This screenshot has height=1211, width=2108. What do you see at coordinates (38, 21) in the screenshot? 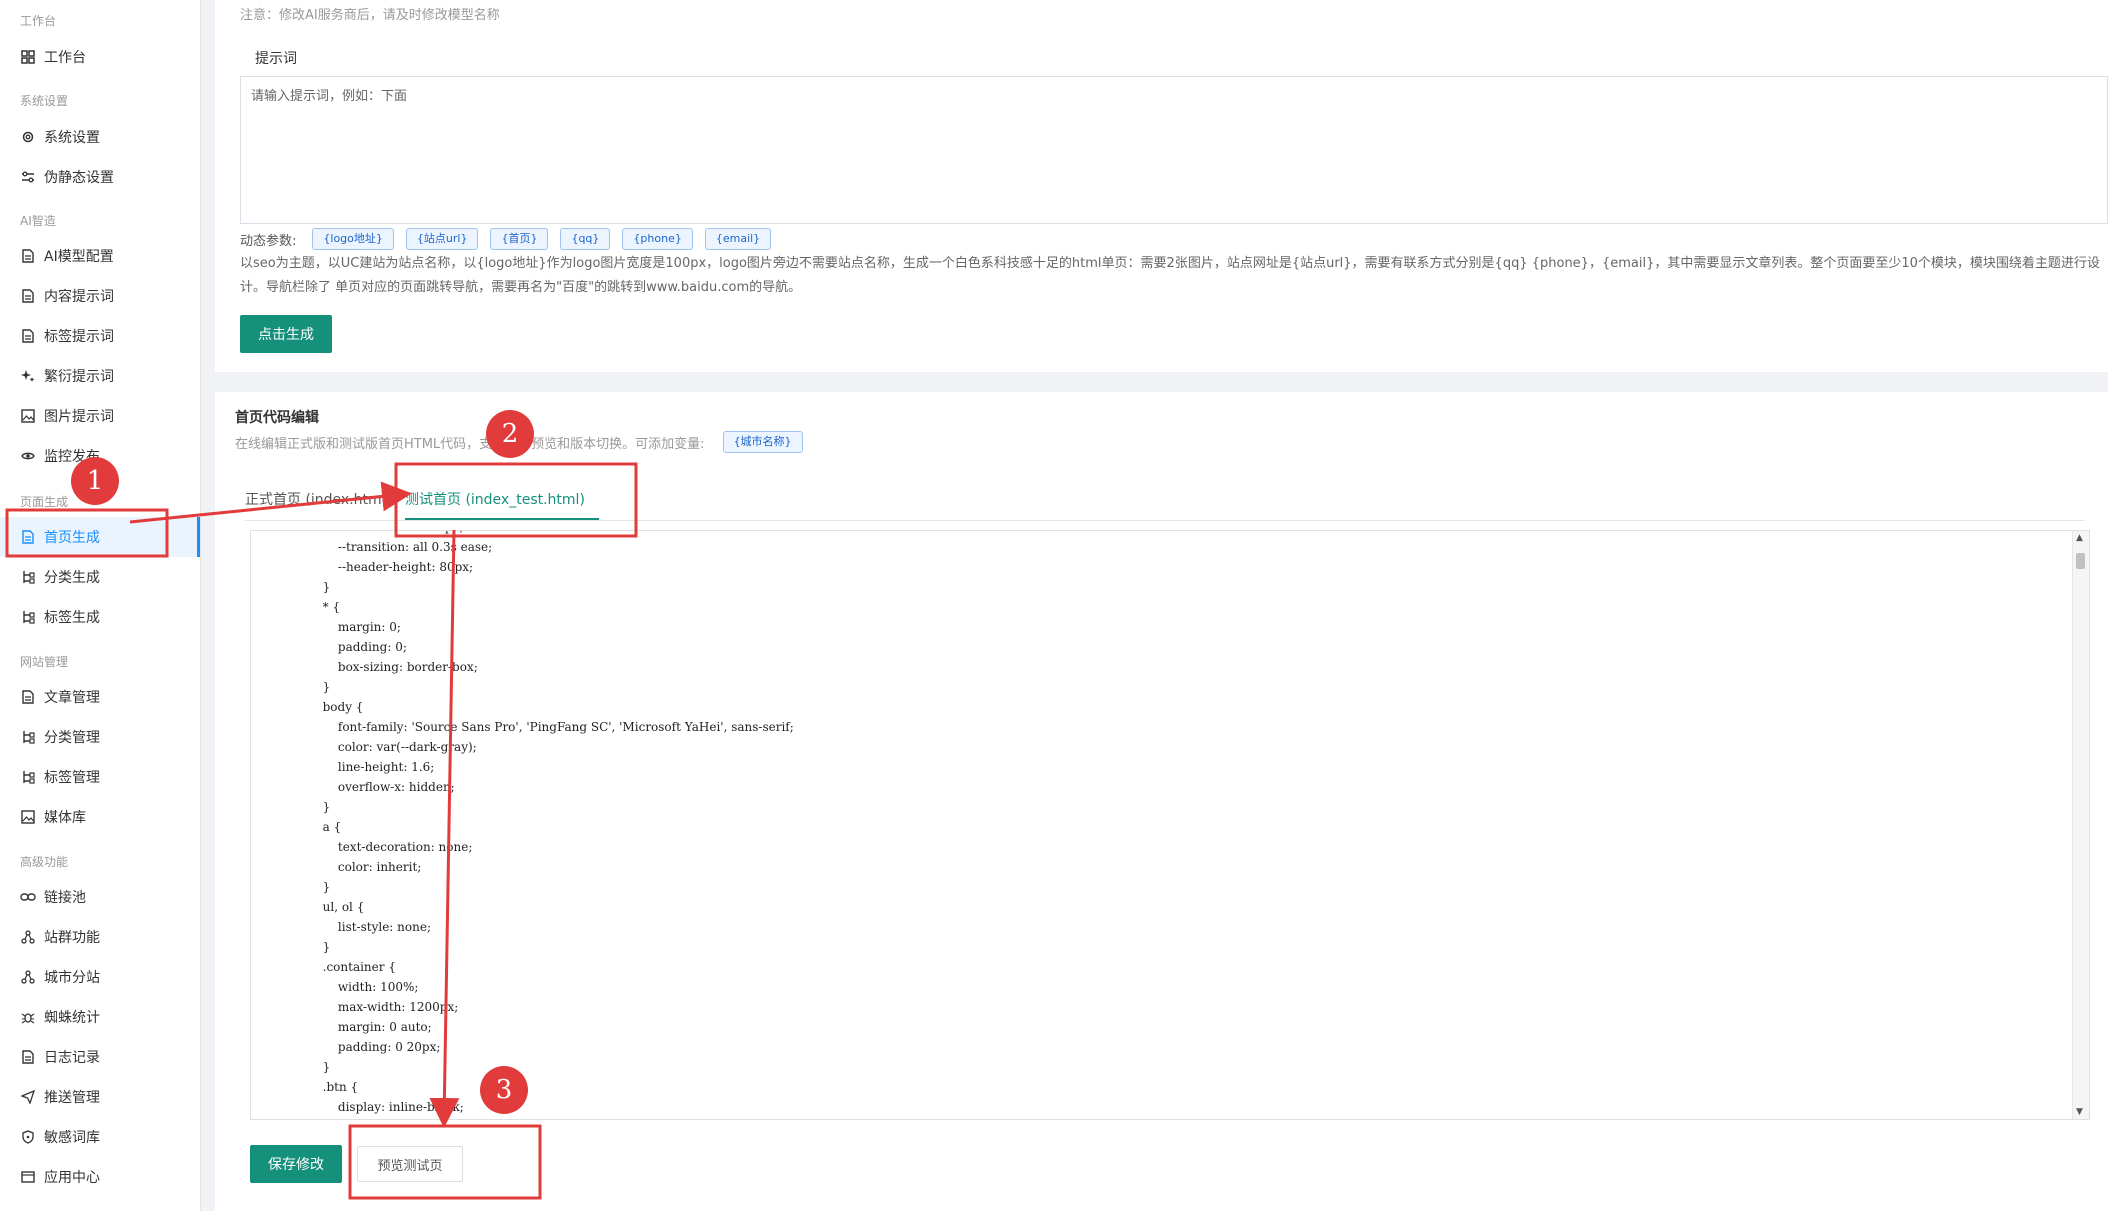
I see `sidebar-section-label: 工作台` at bounding box center [38, 21].